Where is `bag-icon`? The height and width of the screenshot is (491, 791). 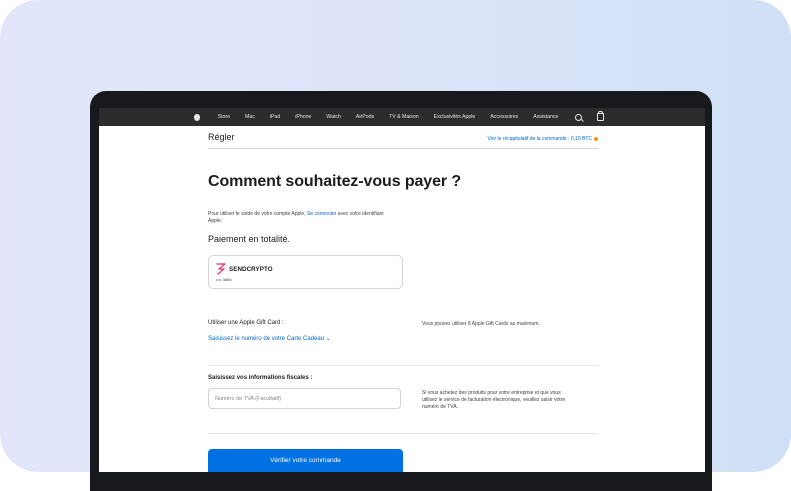 bag-icon is located at coordinates (600, 116).